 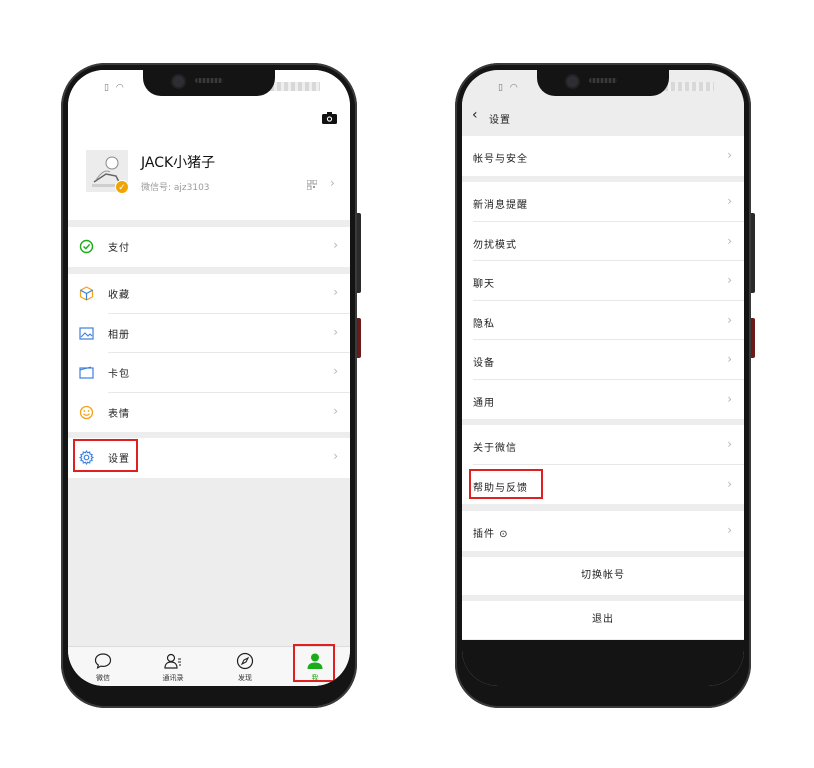 What do you see at coordinates (119, 374) in the screenshot?
I see `menu-item-label: 卡包` at bounding box center [119, 374].